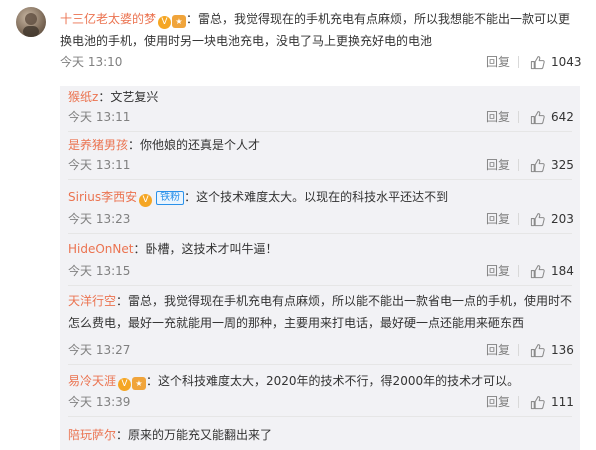 The height and width of the screenshot is (450, 596). I want to click on reply-meta: 今天 13:11 回复 325, so click(324, 165).